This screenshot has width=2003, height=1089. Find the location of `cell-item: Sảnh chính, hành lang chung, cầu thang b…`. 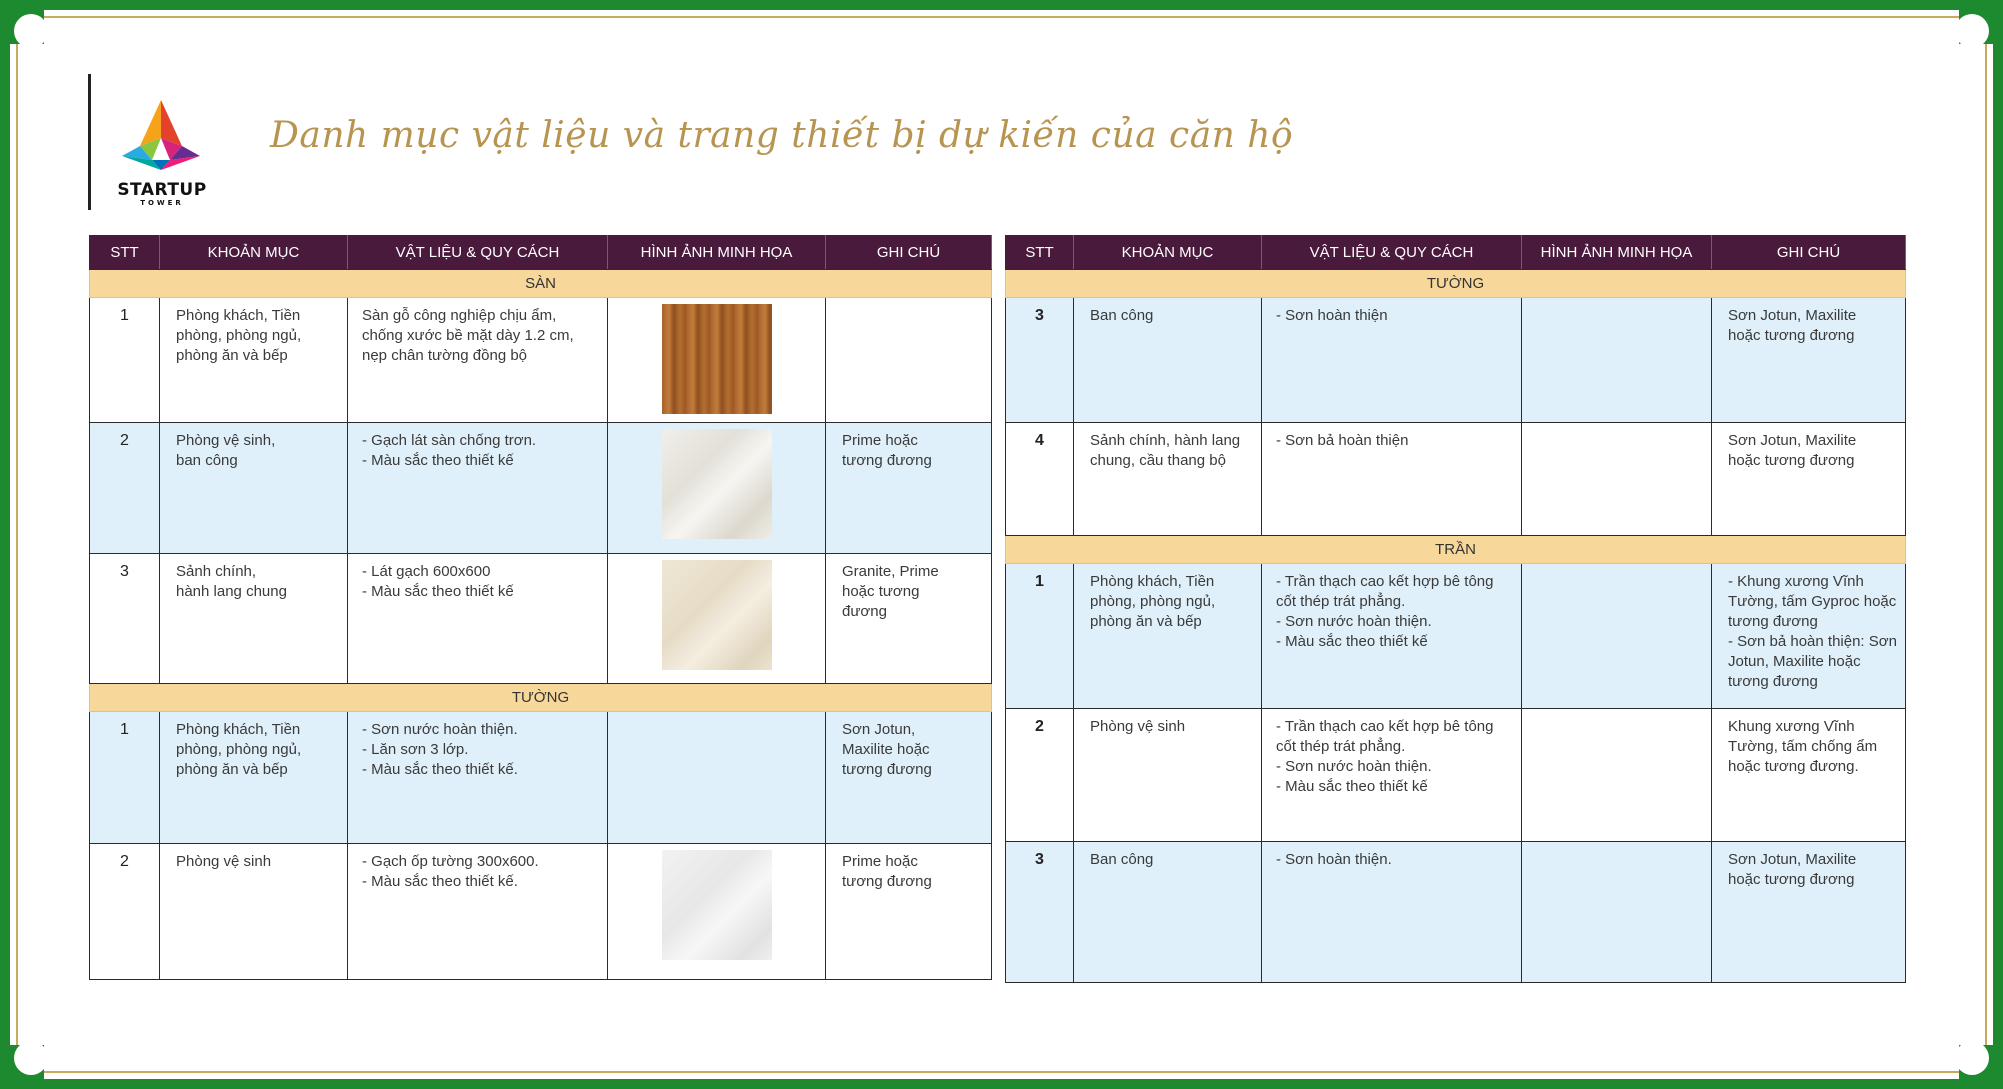

cell-item: Sảnh chính, hành lang chung, cầu thang b… is located at coordinates (1167, 479).